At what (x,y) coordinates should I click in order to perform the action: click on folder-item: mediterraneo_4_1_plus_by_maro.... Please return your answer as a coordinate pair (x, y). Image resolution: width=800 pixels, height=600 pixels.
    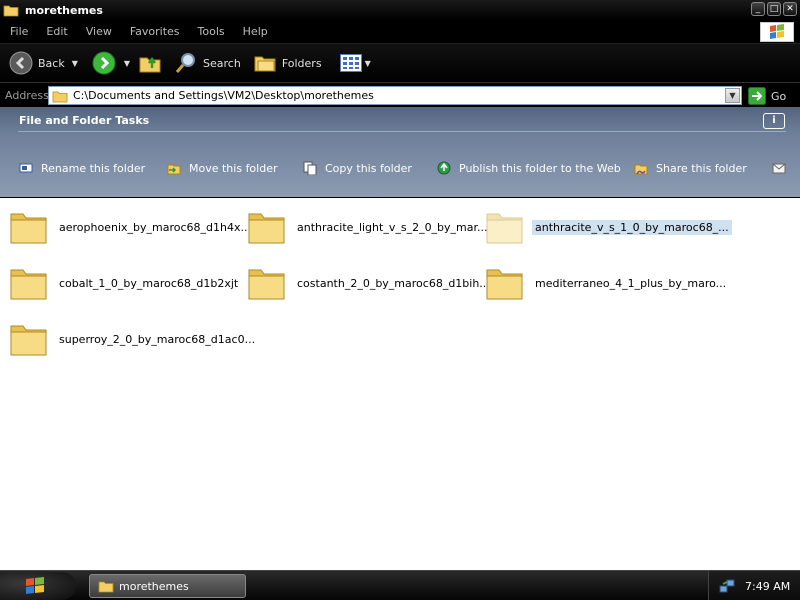
    Looking at the image, I should click on (606, 283).